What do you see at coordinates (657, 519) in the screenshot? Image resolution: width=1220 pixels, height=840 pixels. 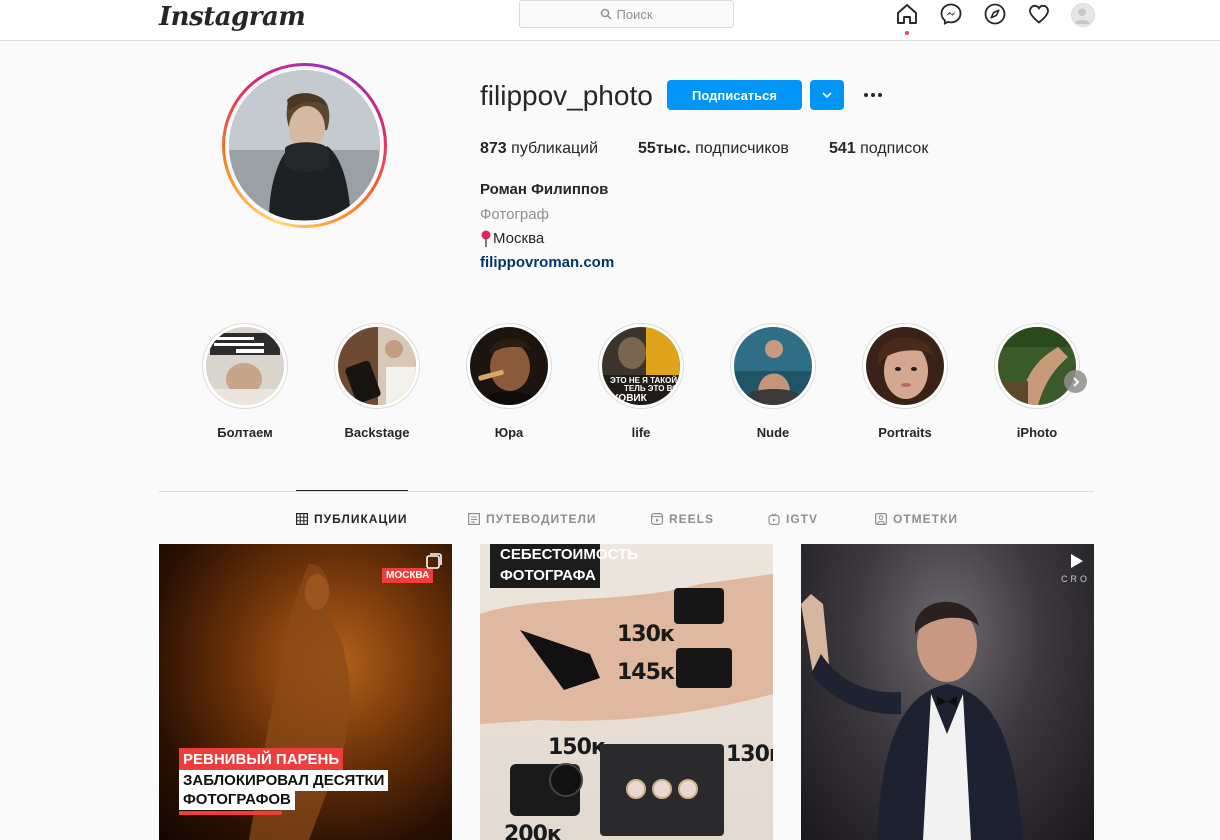 I see `reels-icon` at bounding box center [657, 519].